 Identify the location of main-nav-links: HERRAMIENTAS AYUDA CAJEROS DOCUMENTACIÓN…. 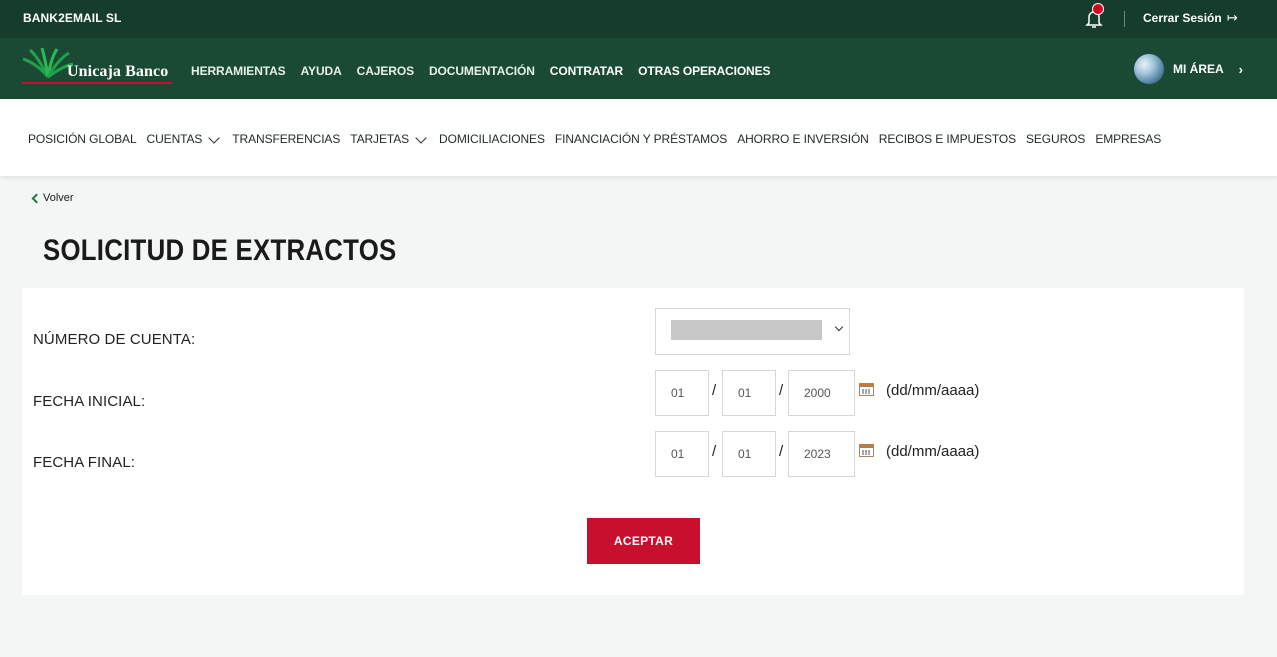
(481, 71).